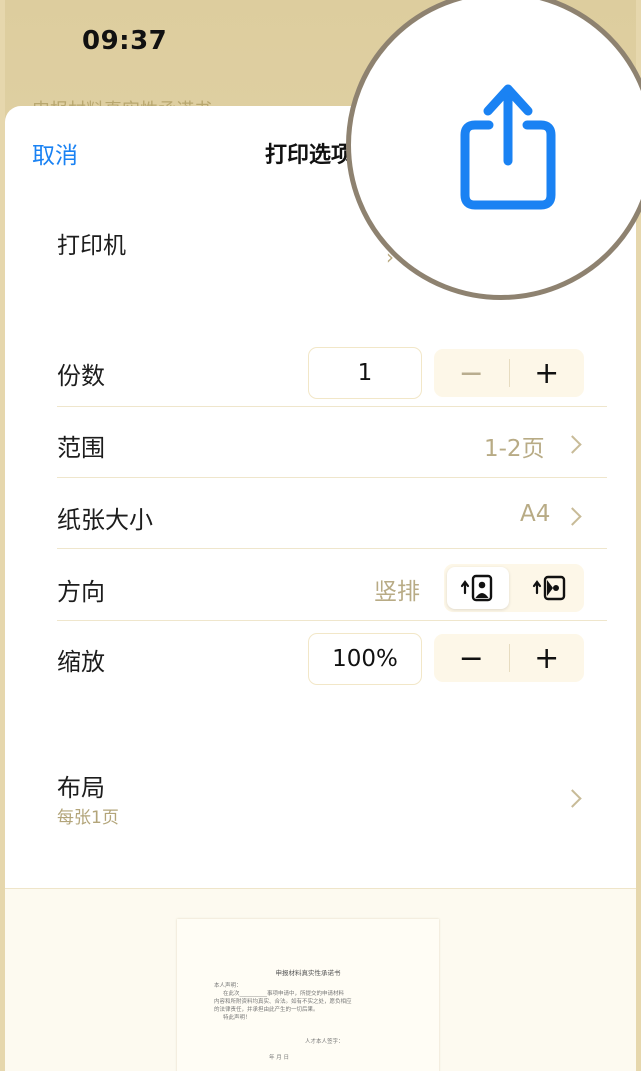 The width and height of the screenshot is (641, 1071). Describe the element at coordinates (81, 376) in the screenshot. I see `copies-label: 份数` at that location.